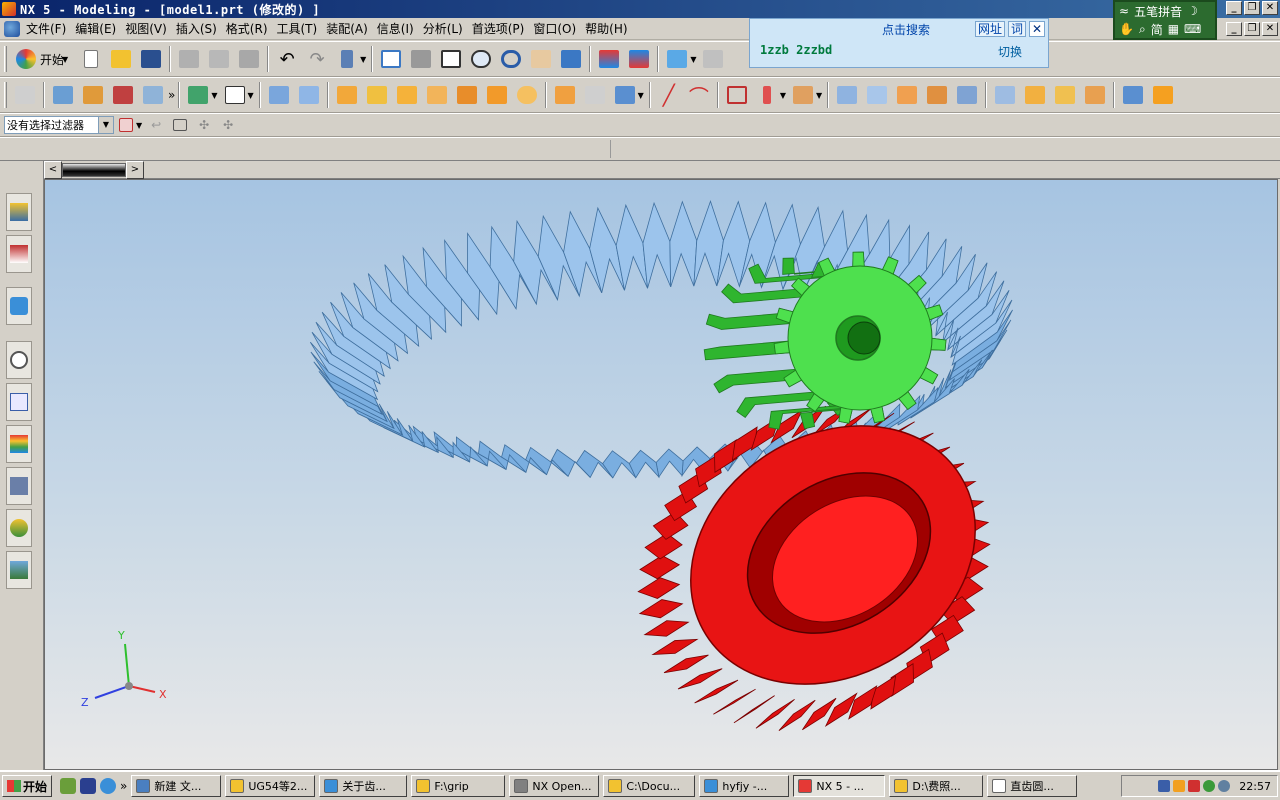 Image resolution: width=1280 pixels, height=800 pixels. Describe the element at coordinates (467, 95) in the screenshot. I see `pocket-button` at that location.